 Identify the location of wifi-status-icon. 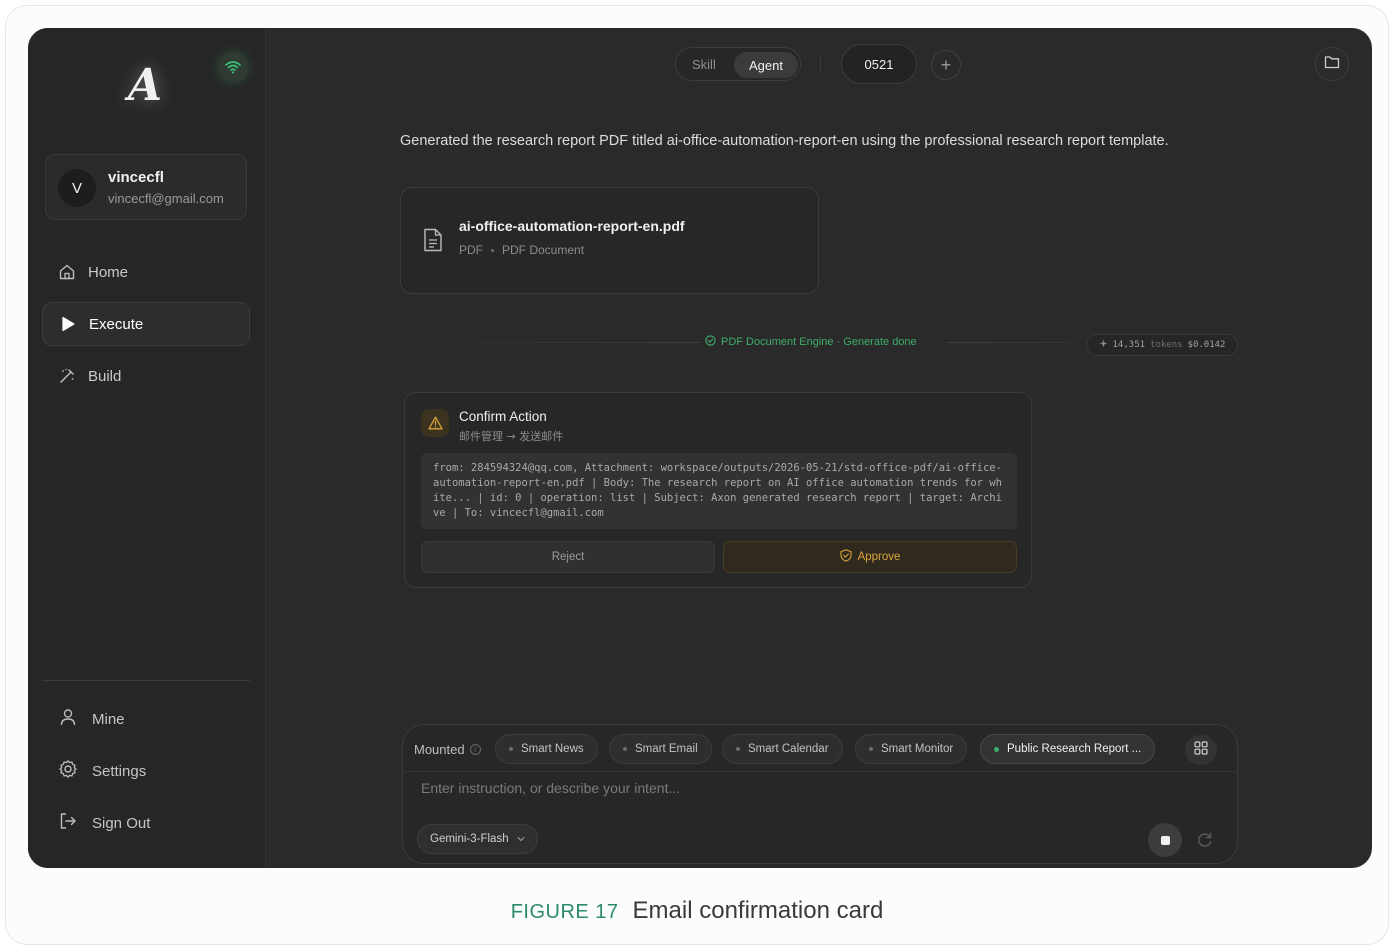
(233, 67).